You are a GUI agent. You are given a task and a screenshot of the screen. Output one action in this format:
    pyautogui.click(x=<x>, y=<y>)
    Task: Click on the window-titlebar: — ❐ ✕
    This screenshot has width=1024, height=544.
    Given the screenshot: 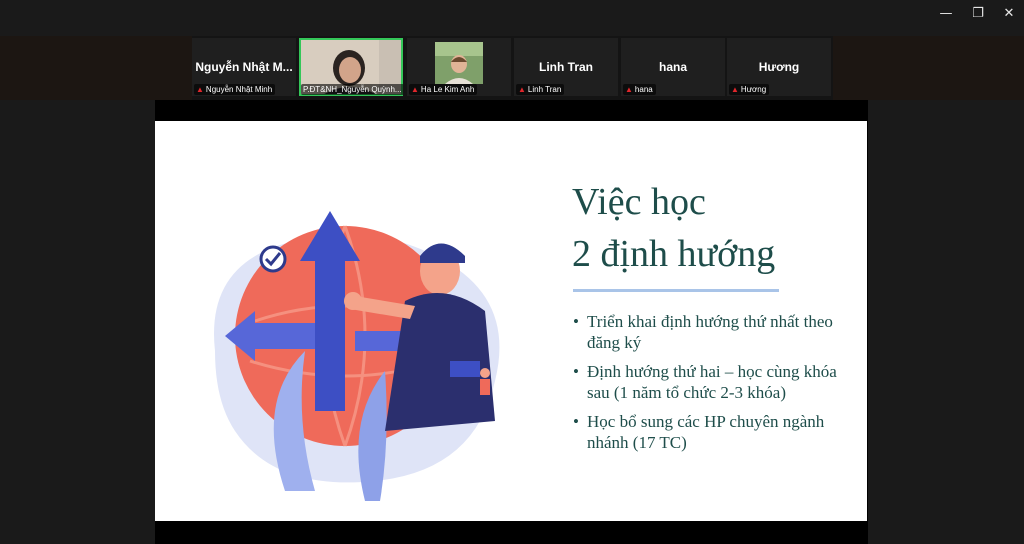 What is the action you would take?
    pyautogui.click(x=512, y=18)
    